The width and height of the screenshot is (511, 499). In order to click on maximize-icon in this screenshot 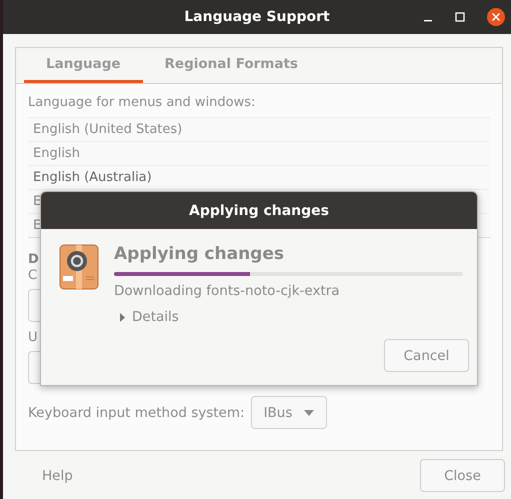, I will do `click(460, 17)`.